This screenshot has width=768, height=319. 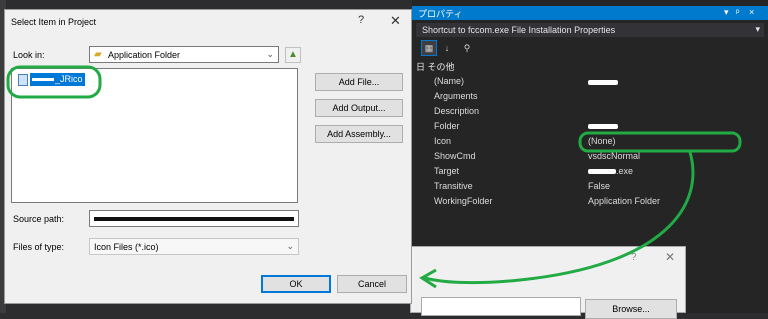 I want to click on cancel-button: Cancel, so click(x=372, y=284).